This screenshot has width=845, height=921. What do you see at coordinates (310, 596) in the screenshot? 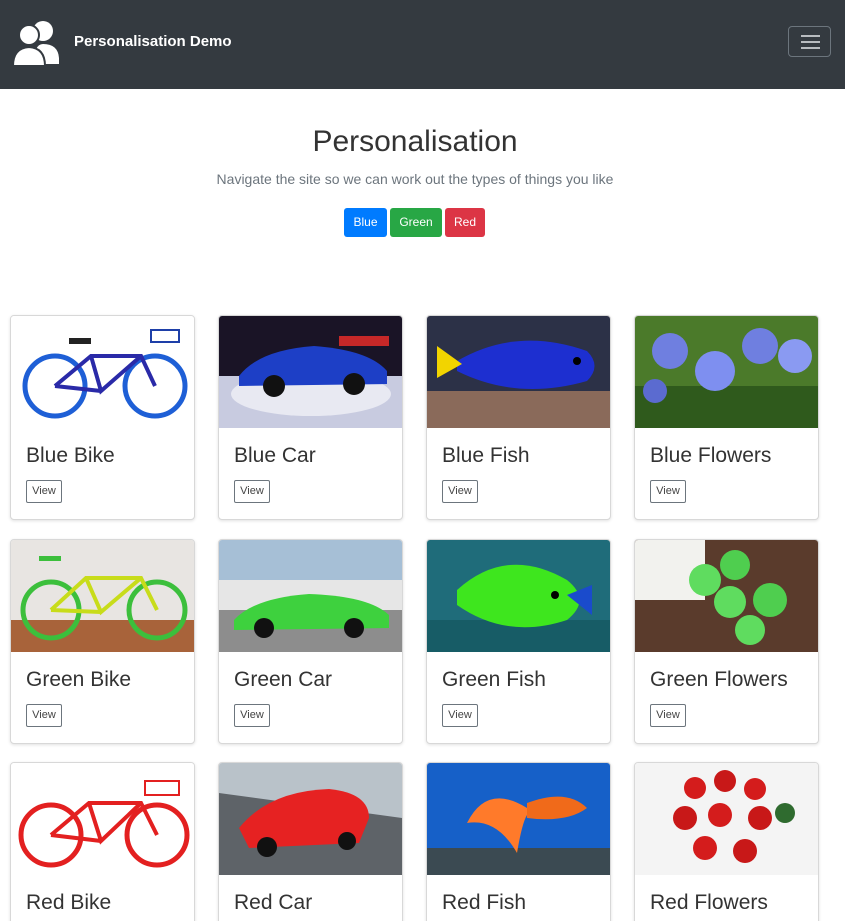
I see `green-car-image` at bounding box center [310, 596].